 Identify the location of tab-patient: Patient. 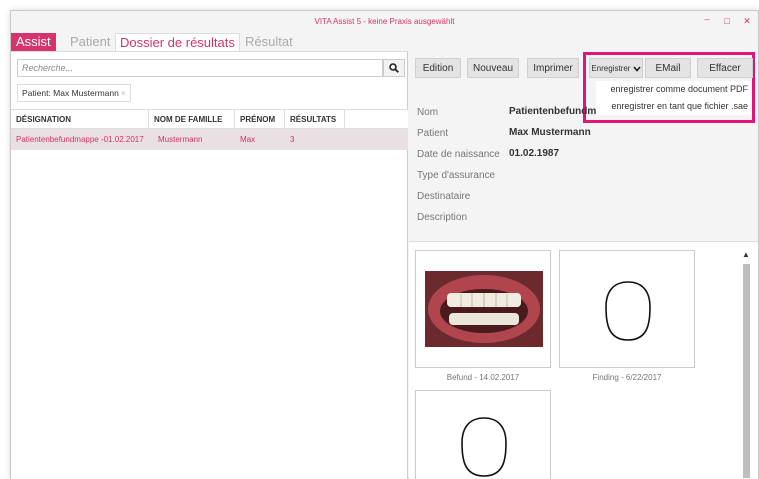
(90, 42).